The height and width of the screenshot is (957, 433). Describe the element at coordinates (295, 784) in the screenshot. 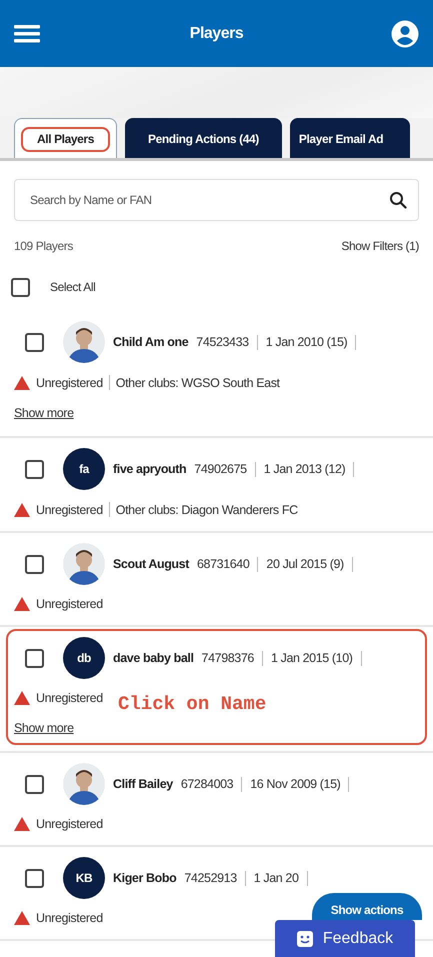

I see `date-of-birth: 16 Nov 2009 (15)` at that location.